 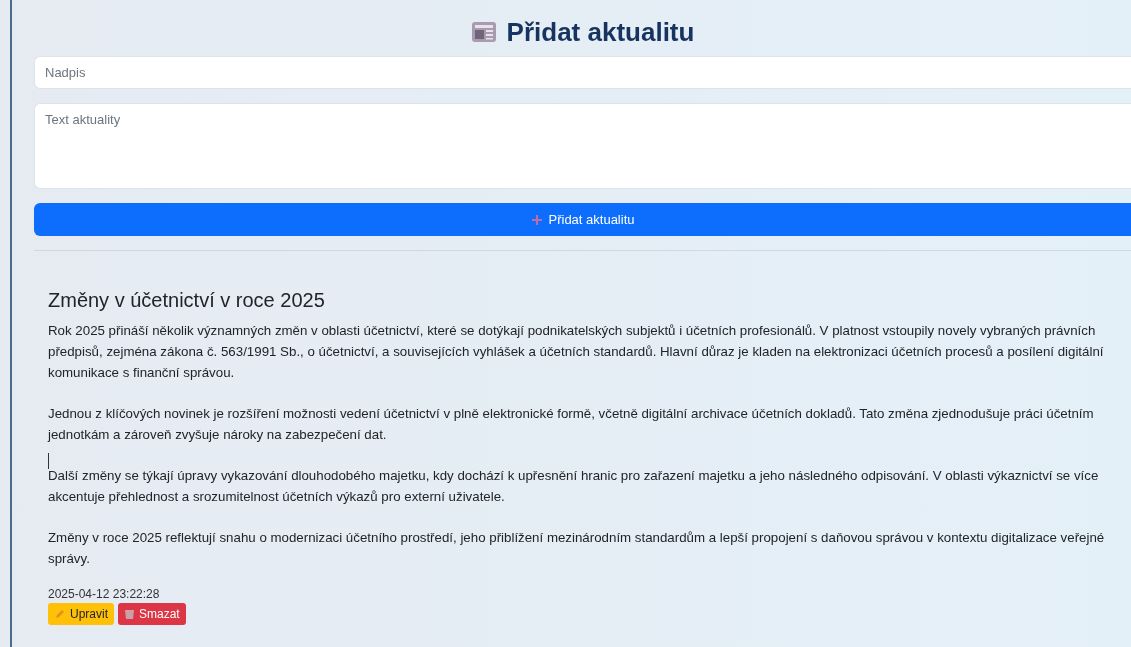 What do you see at coordinates (577, 548) in the screenshot?
I see `news-paragraph: Změny v roce 2025 reflektují snahu o modernizaci účetního prostředí, jeho přiblížení mezinárodním standardům a lepší propojení s daňovou správou v kontextu digitalizace veřejné správy.` at bounding box center [577, 548].